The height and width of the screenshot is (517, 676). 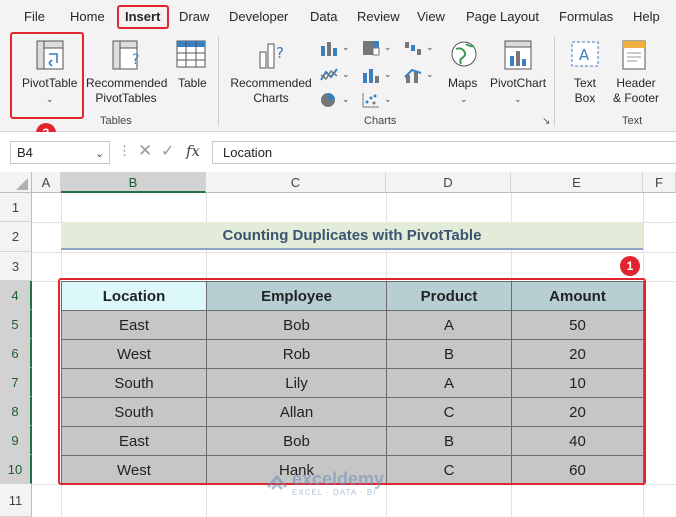 What do you see at coordinates (371, 50) in the screenshot?
I see `hierarchy-chart-icon` at bounding box center [371, 50].